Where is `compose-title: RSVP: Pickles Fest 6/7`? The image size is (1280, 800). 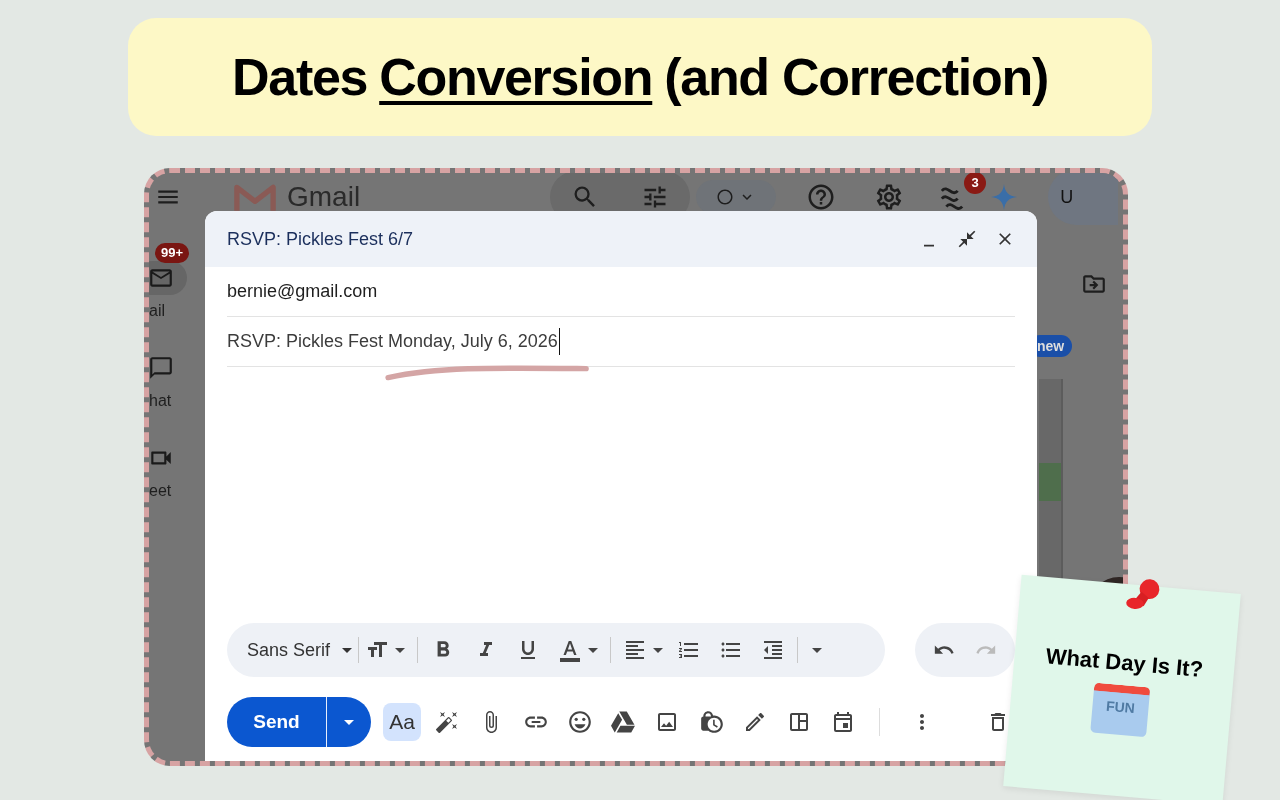 compose-title: RSVP: Pickles Fest 6/7 is located at coordinates (321, 239).